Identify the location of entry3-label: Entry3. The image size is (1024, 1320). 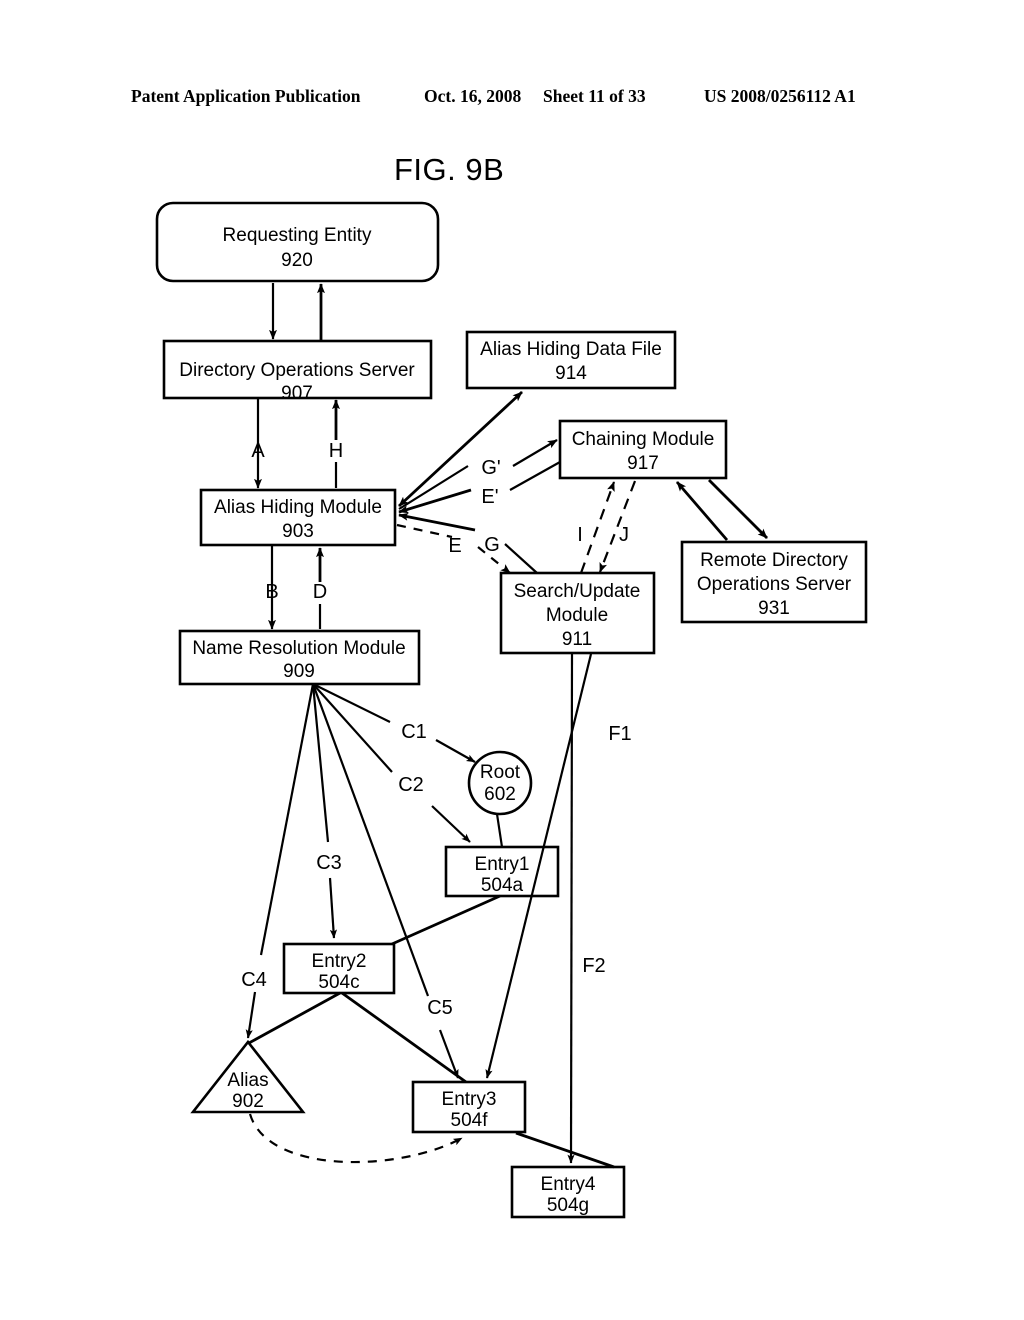
(469, 1099).